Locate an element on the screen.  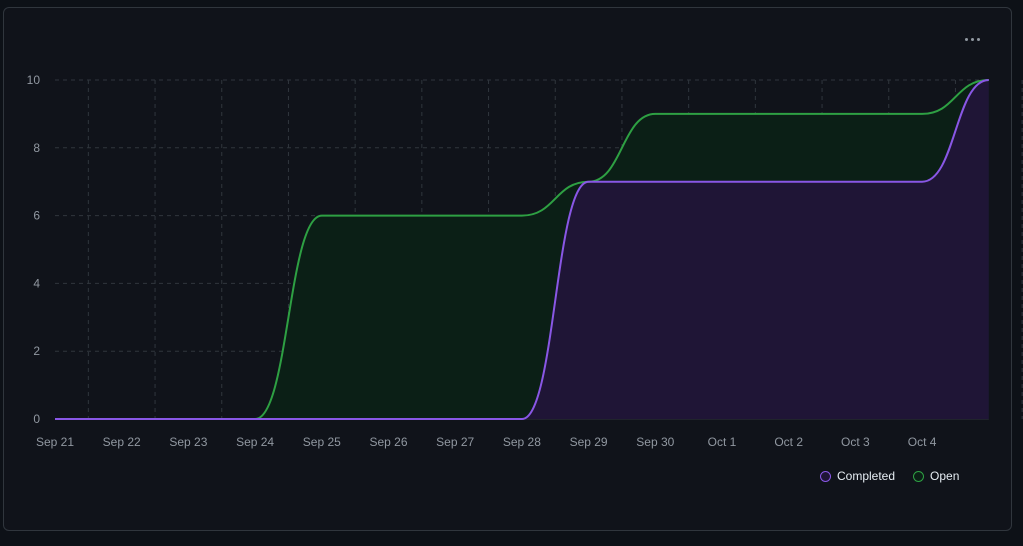
y-tick-label: 8 is located at coordinates (36, 148).